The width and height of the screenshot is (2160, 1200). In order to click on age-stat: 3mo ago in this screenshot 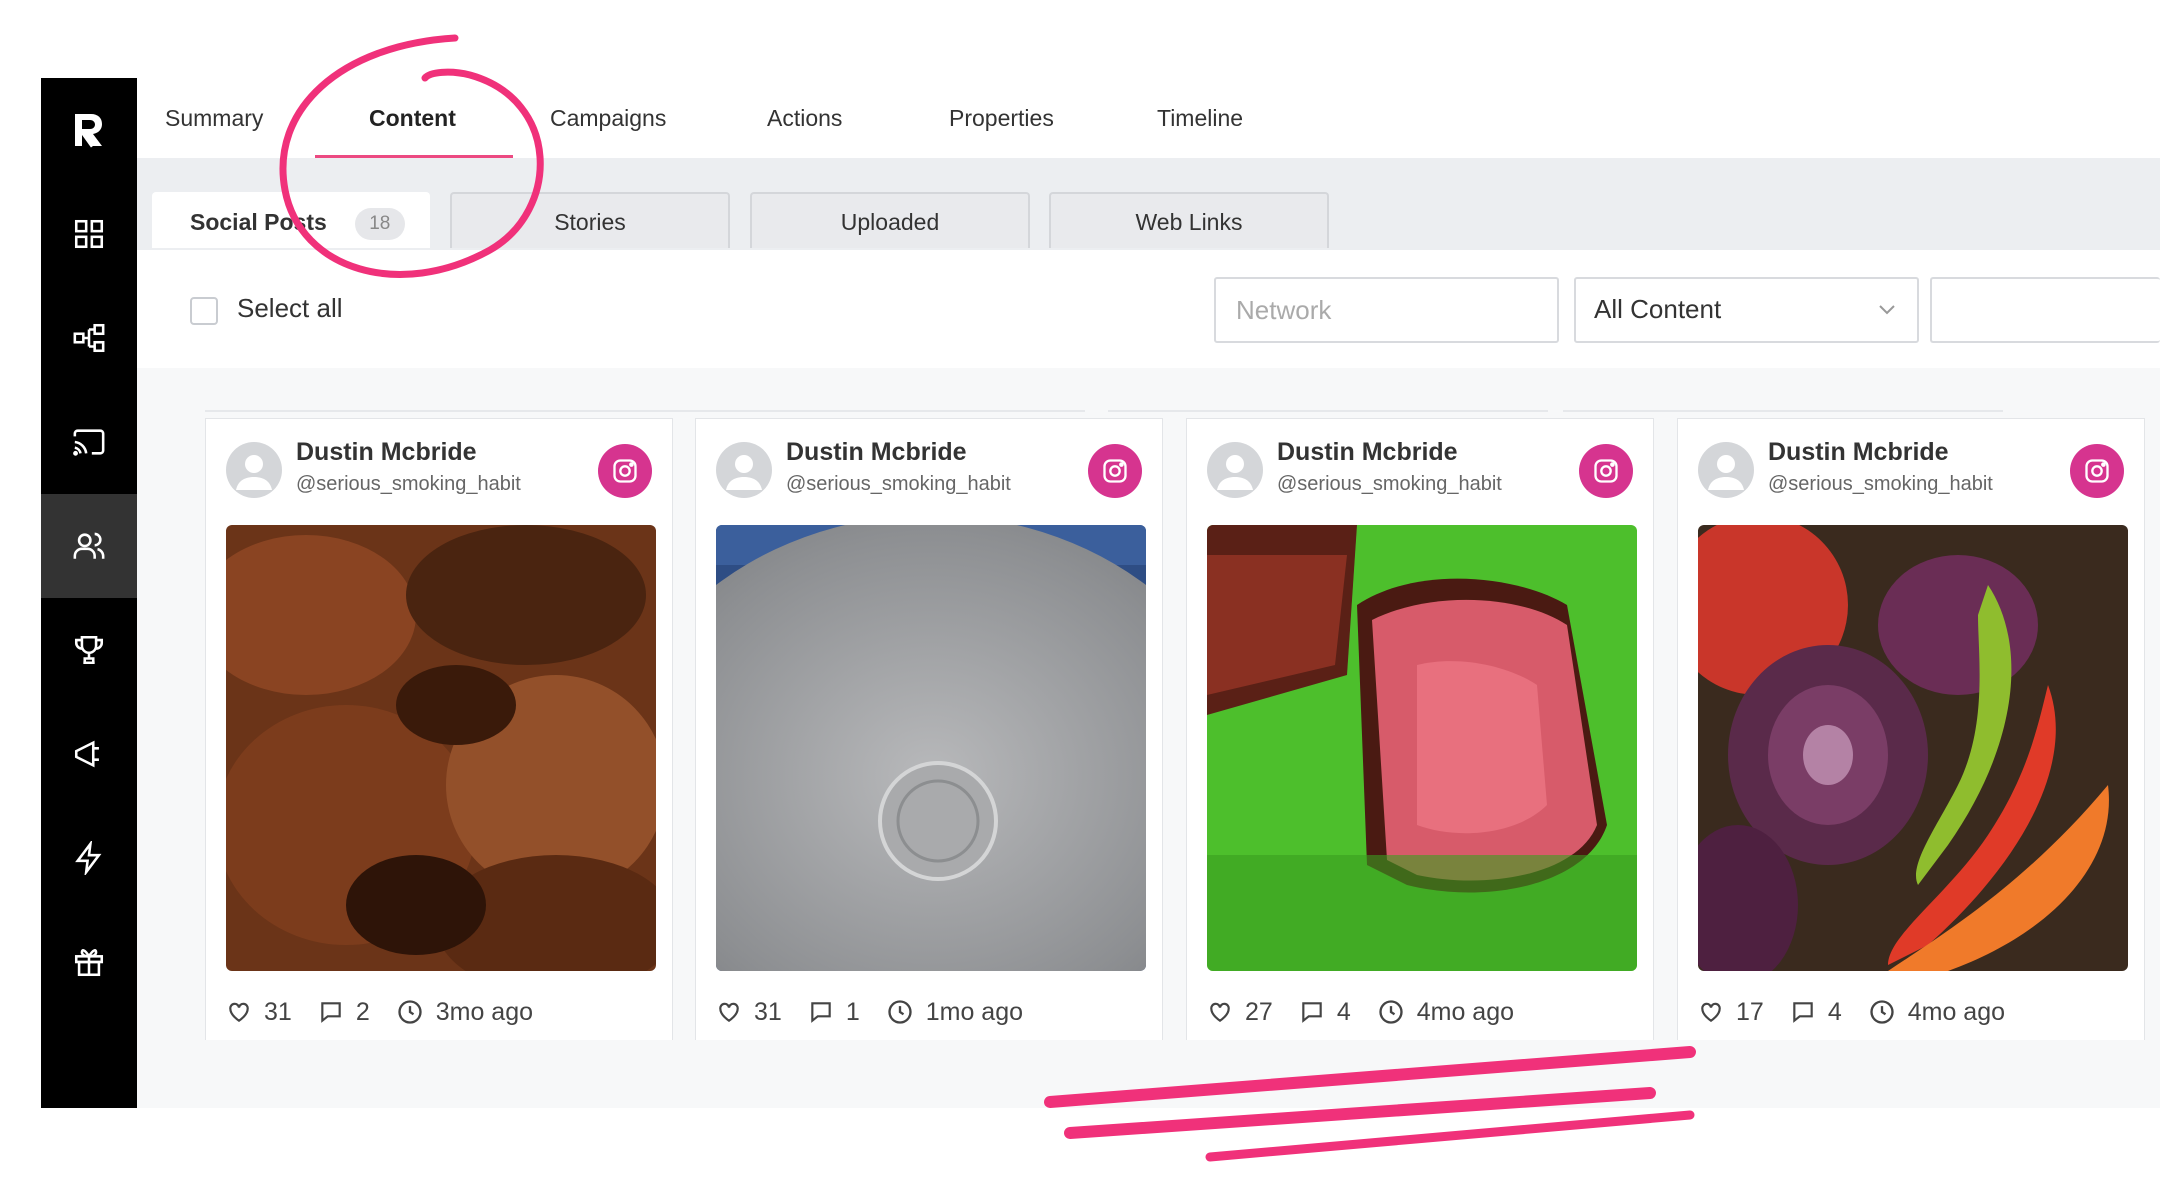, I will do `click(464, 1012)`.